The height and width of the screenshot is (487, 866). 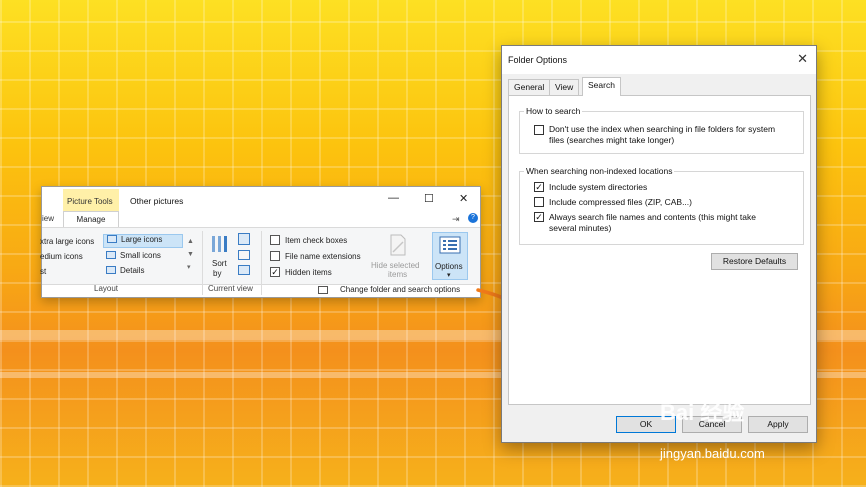 What do you see at coordinates (244, 255) in the screenshot?
I see `add-columns-icon` at bounding box center [244, 255].